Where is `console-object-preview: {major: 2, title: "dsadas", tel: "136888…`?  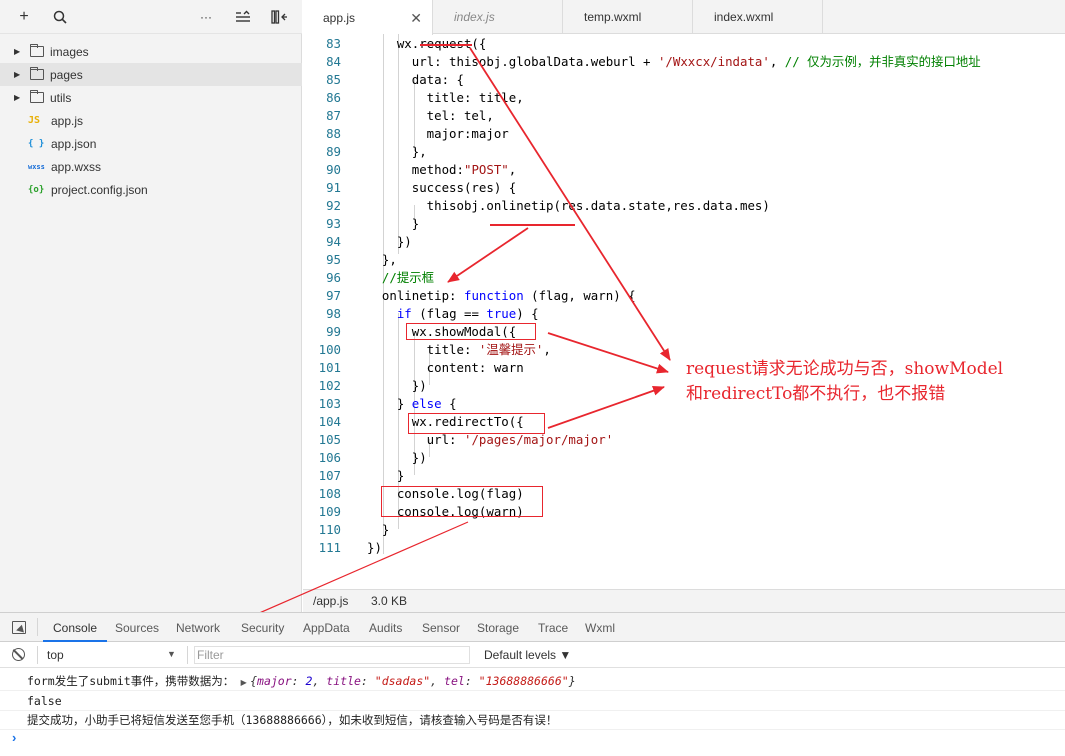
console-object-preview: {major: 2, title: "dsadas", tel: "136888… is located at coordinates (413, 681).